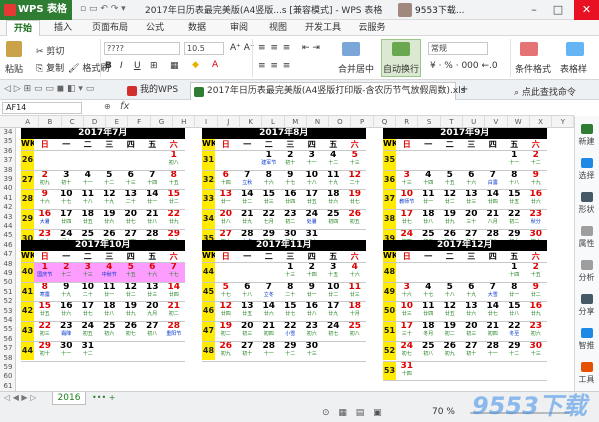 The width and height of the screenshot is (599, 422). I want to click on tab-nav-icons: ◁ ▷ ⊞ ▭ ▭ ◼ ◧ ▾ ▭, so click(49, 89).